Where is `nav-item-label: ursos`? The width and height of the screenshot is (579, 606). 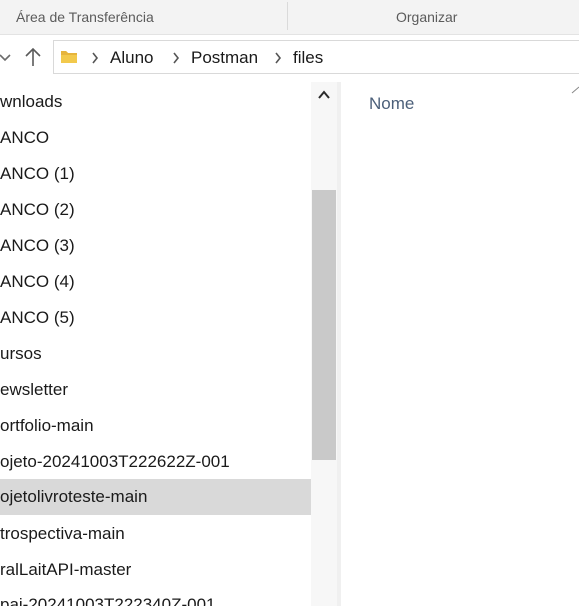 nav-item-label: ursos is located at coordinates (21, 353).